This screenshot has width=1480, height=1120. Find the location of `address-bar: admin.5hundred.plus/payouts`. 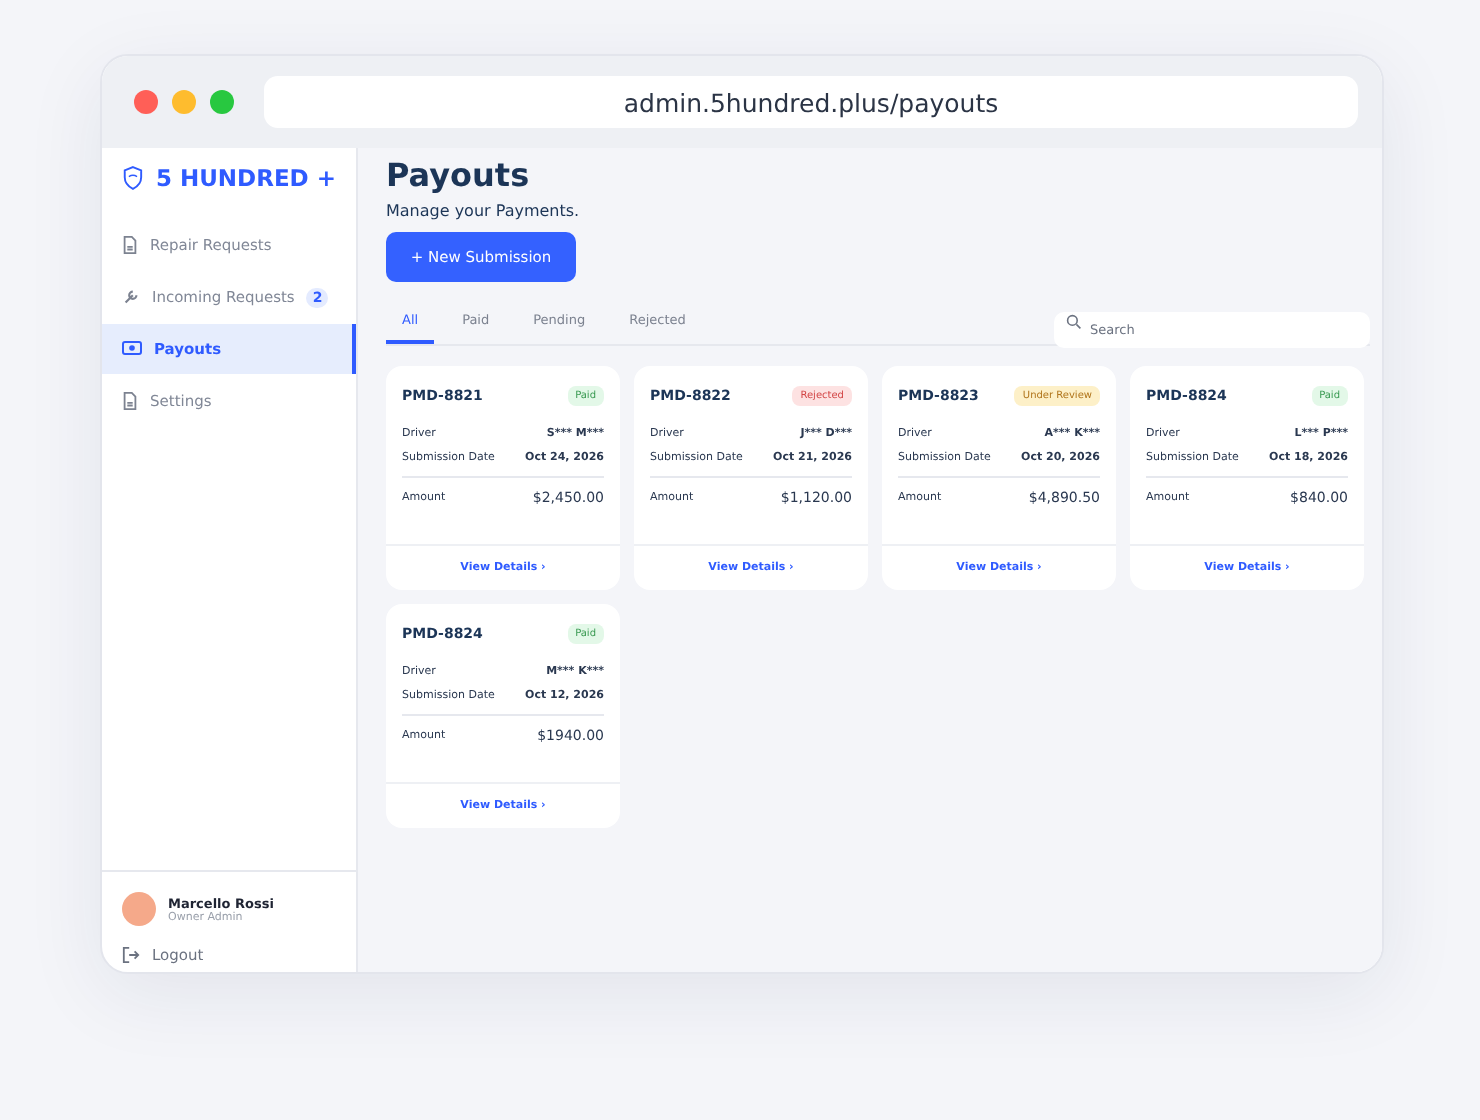

address-bar: admin.5hundred.plus/payouts is located at coordinates (811, 102).